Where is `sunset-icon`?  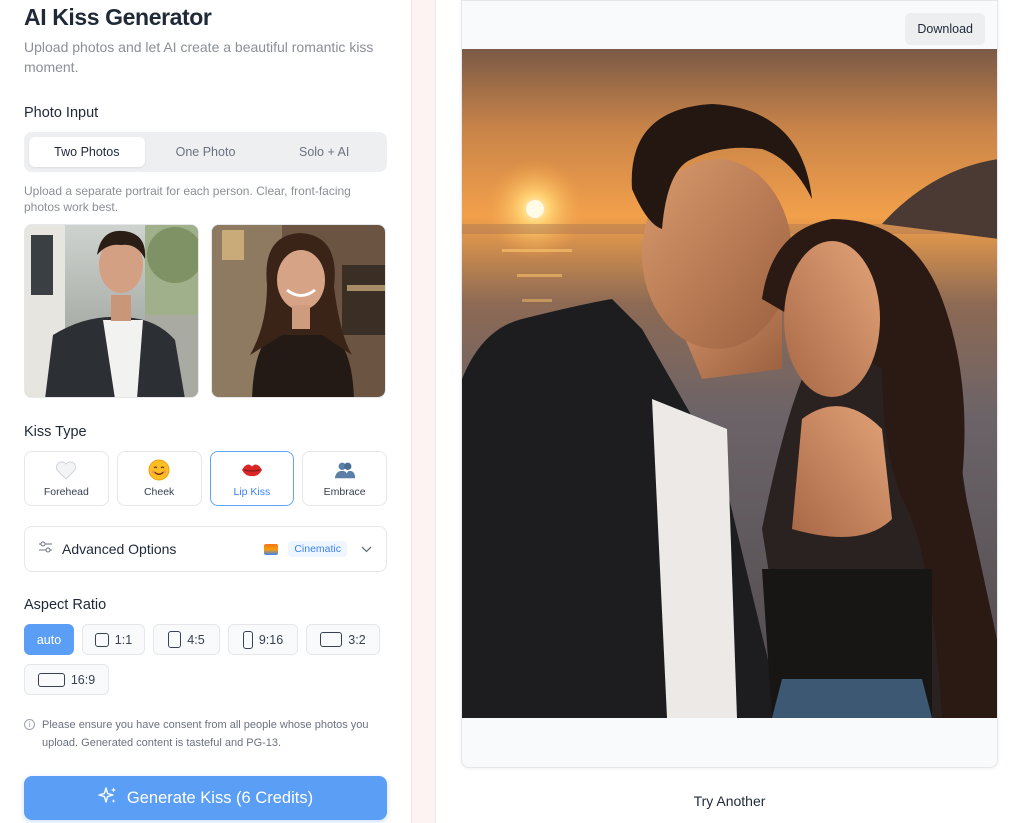
sunset-icon is located at coordinates (271, 549).